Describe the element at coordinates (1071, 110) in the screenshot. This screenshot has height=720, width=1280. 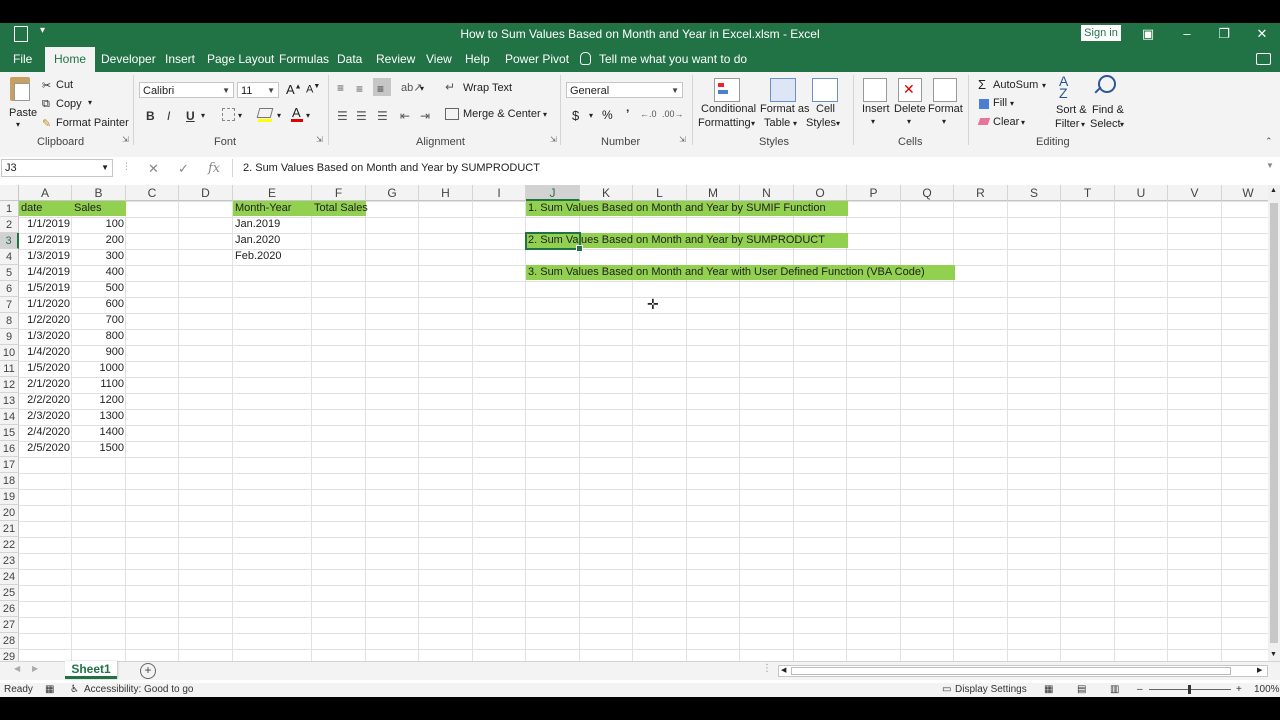
I see `sort-filter-label-1: Sort &` at that location.